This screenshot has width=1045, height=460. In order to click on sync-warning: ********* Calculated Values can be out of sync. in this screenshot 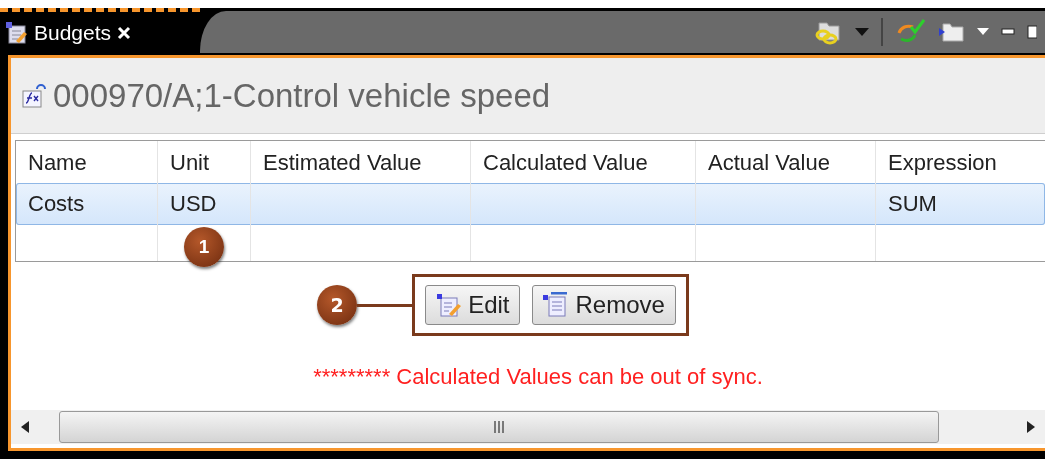, I will do `click(538, 377)`.